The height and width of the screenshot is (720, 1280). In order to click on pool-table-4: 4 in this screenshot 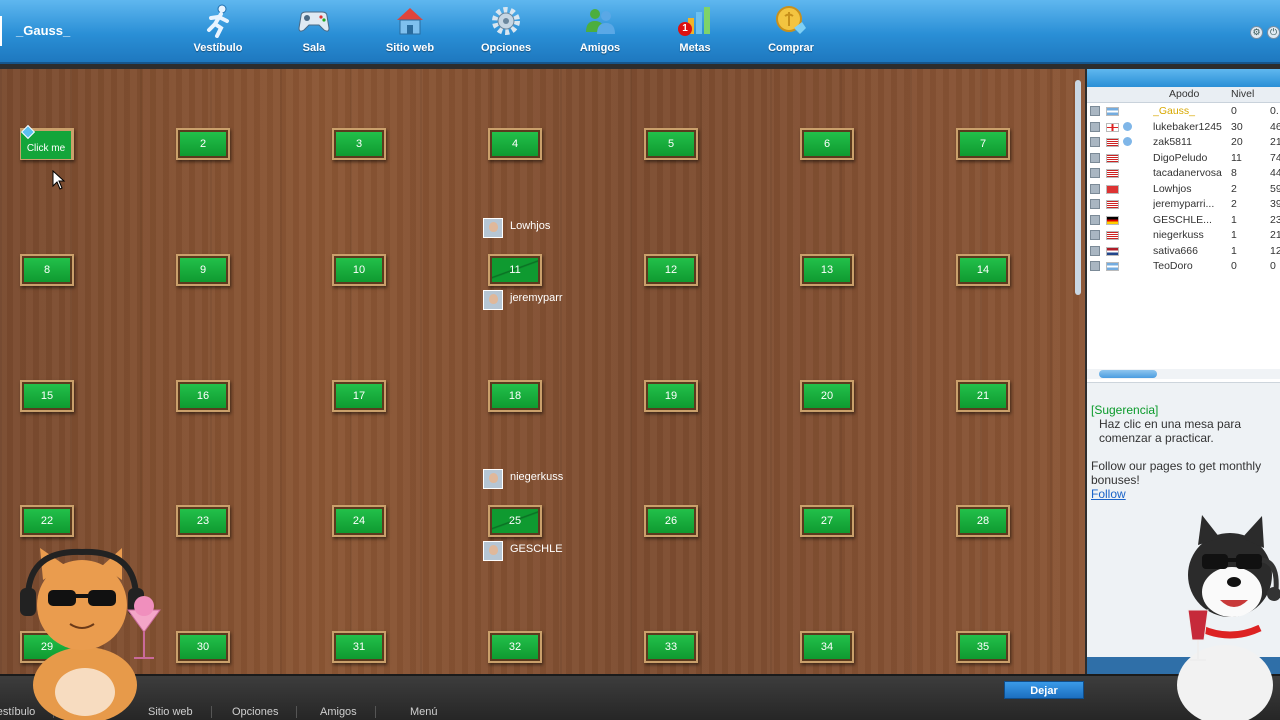, I will do `click(515, 144)`.